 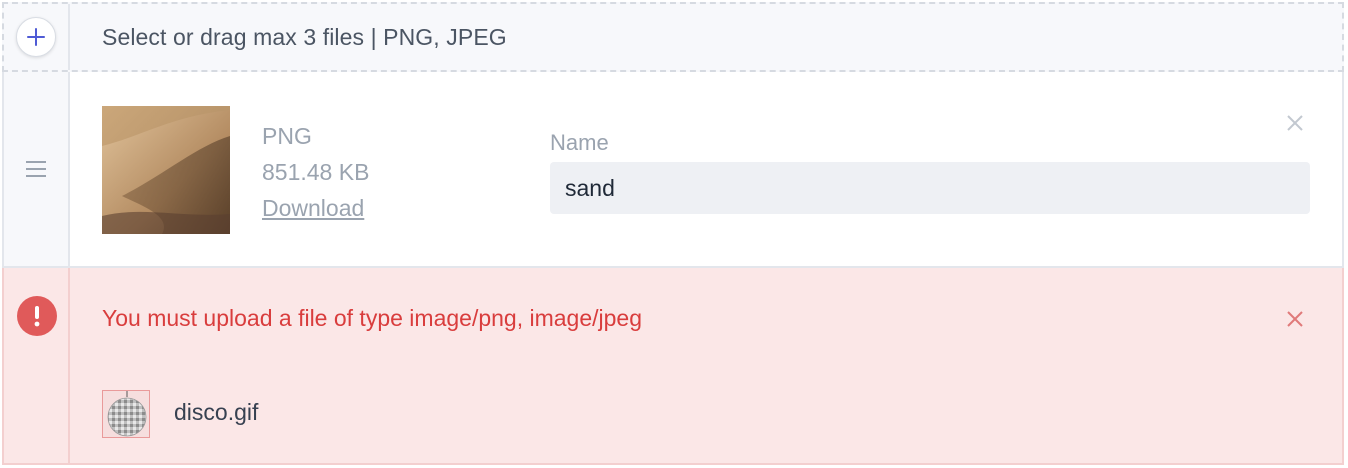 What do you see at coordinates (304, 36) in the screenshot?
I see `dropzone-label: Select or drag max 3 files | PNG, JPEG` at bounding box center [304, 36].